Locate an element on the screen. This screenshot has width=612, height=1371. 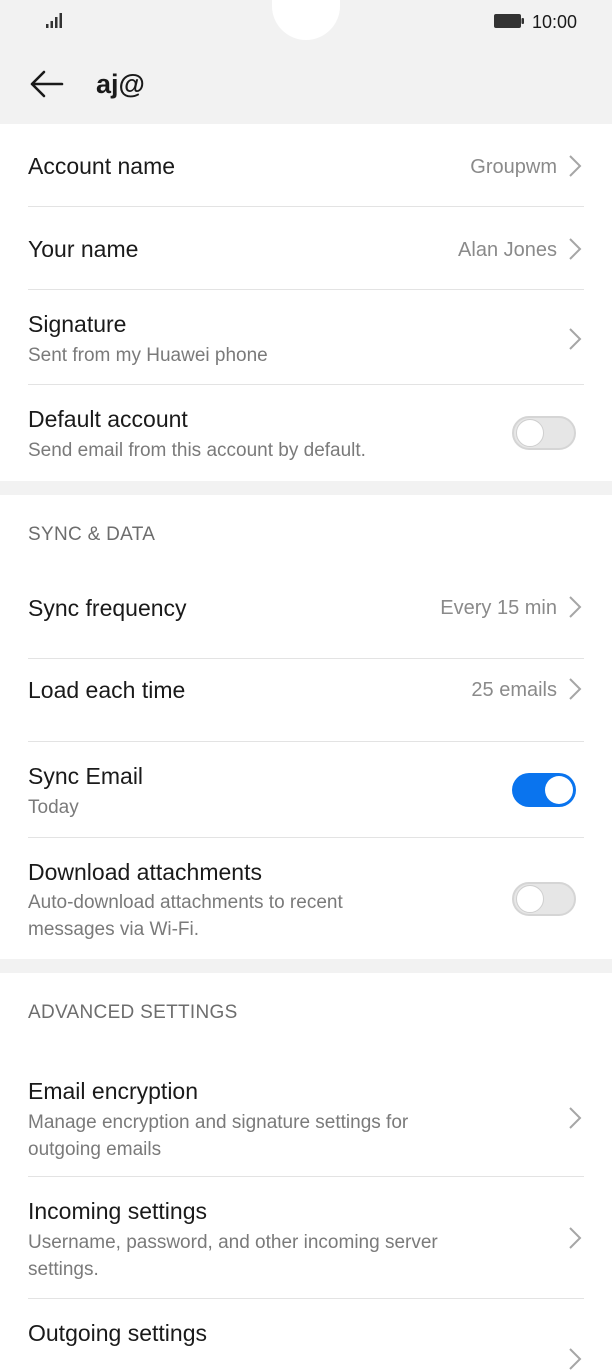
outgoing-settings-row: Outgoing settings is located at coordinates (306, 1334).